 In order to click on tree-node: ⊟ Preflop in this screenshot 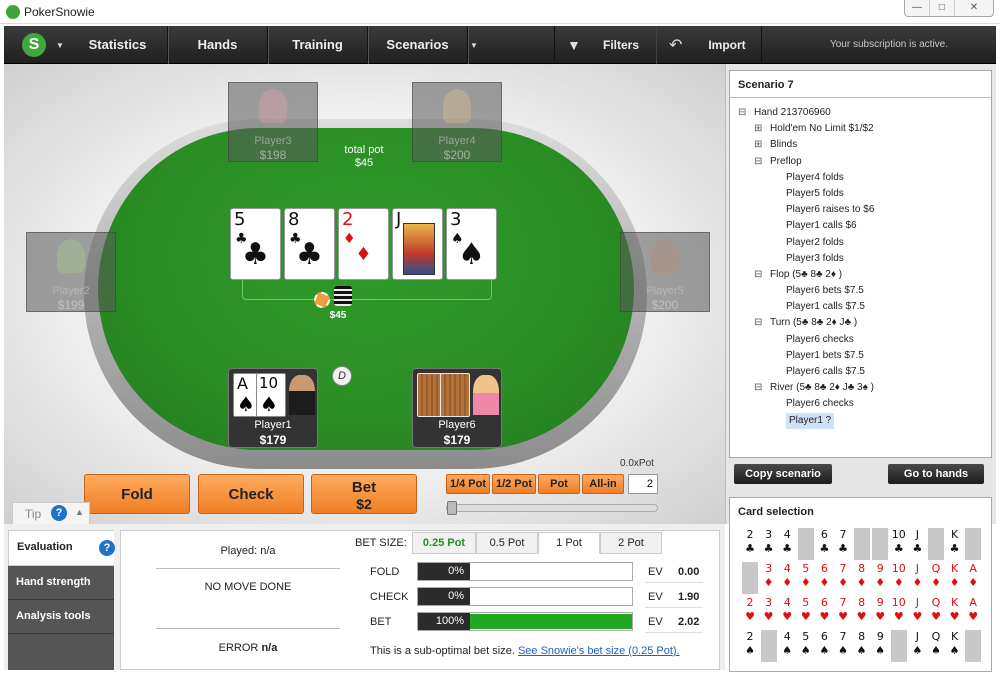, I will do `click(863, 162)`.